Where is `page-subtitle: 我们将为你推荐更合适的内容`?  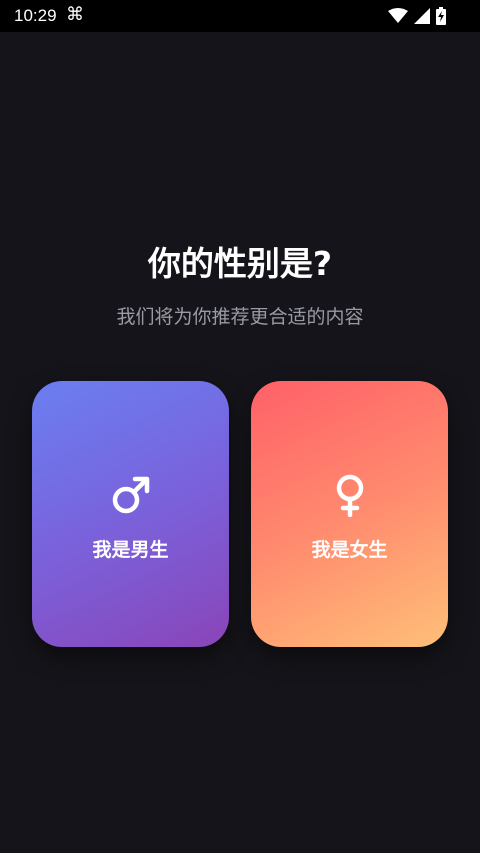 page-subtitle: 我们将为你推荐更合适的内容 is located at coordinates (240, 317).